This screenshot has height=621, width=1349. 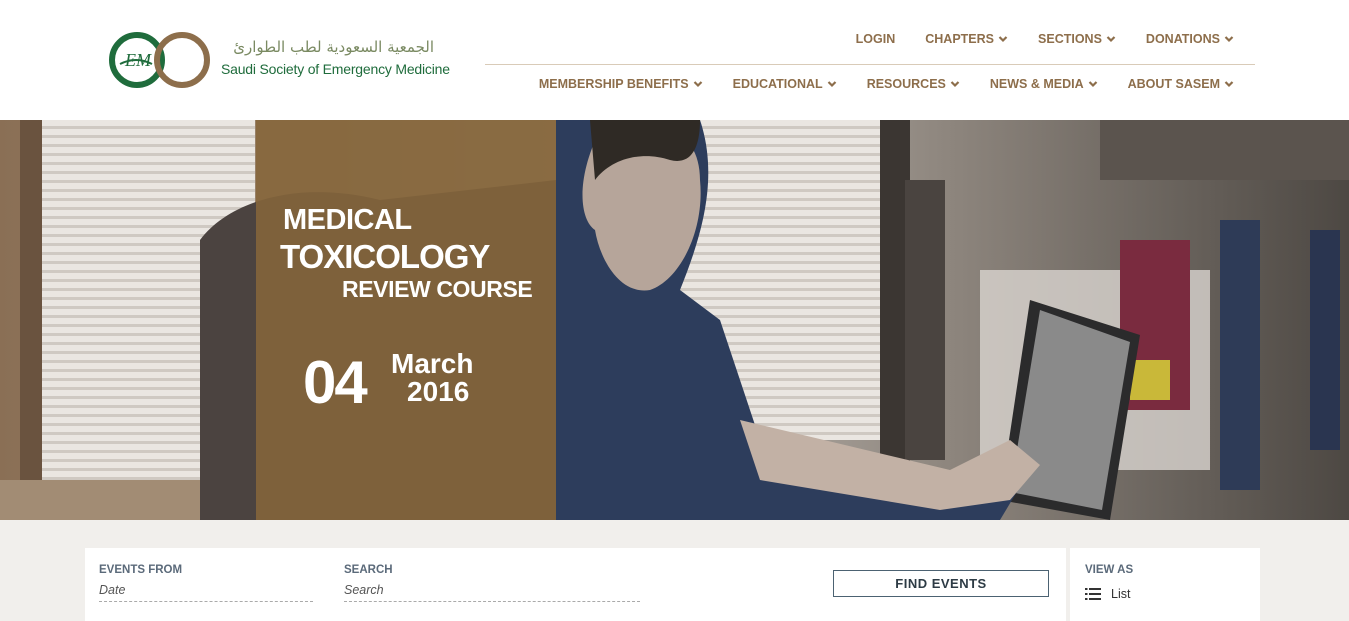 I want to click on logo-mark-text: EM, so click(x=138, y=60).